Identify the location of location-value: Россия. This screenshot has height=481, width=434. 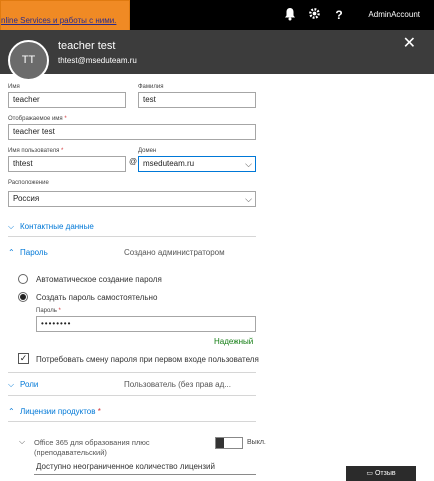
(26, 198).